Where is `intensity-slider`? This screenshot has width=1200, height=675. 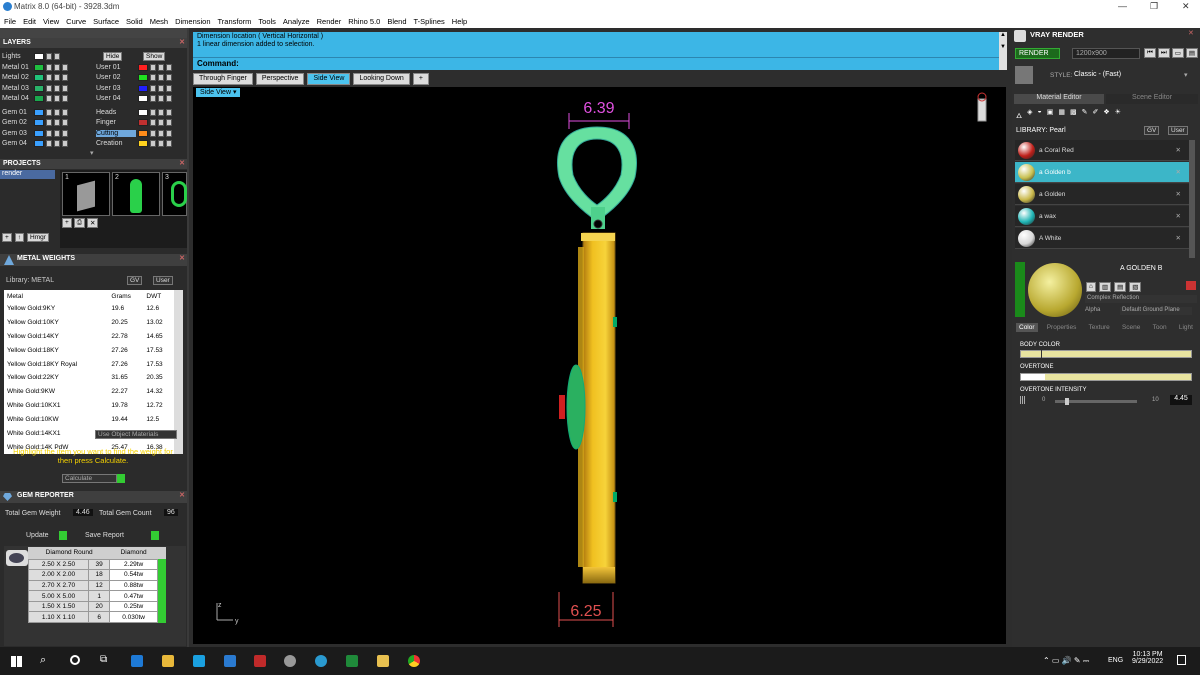 intensity-slider is located at coordinates (1096, 401).